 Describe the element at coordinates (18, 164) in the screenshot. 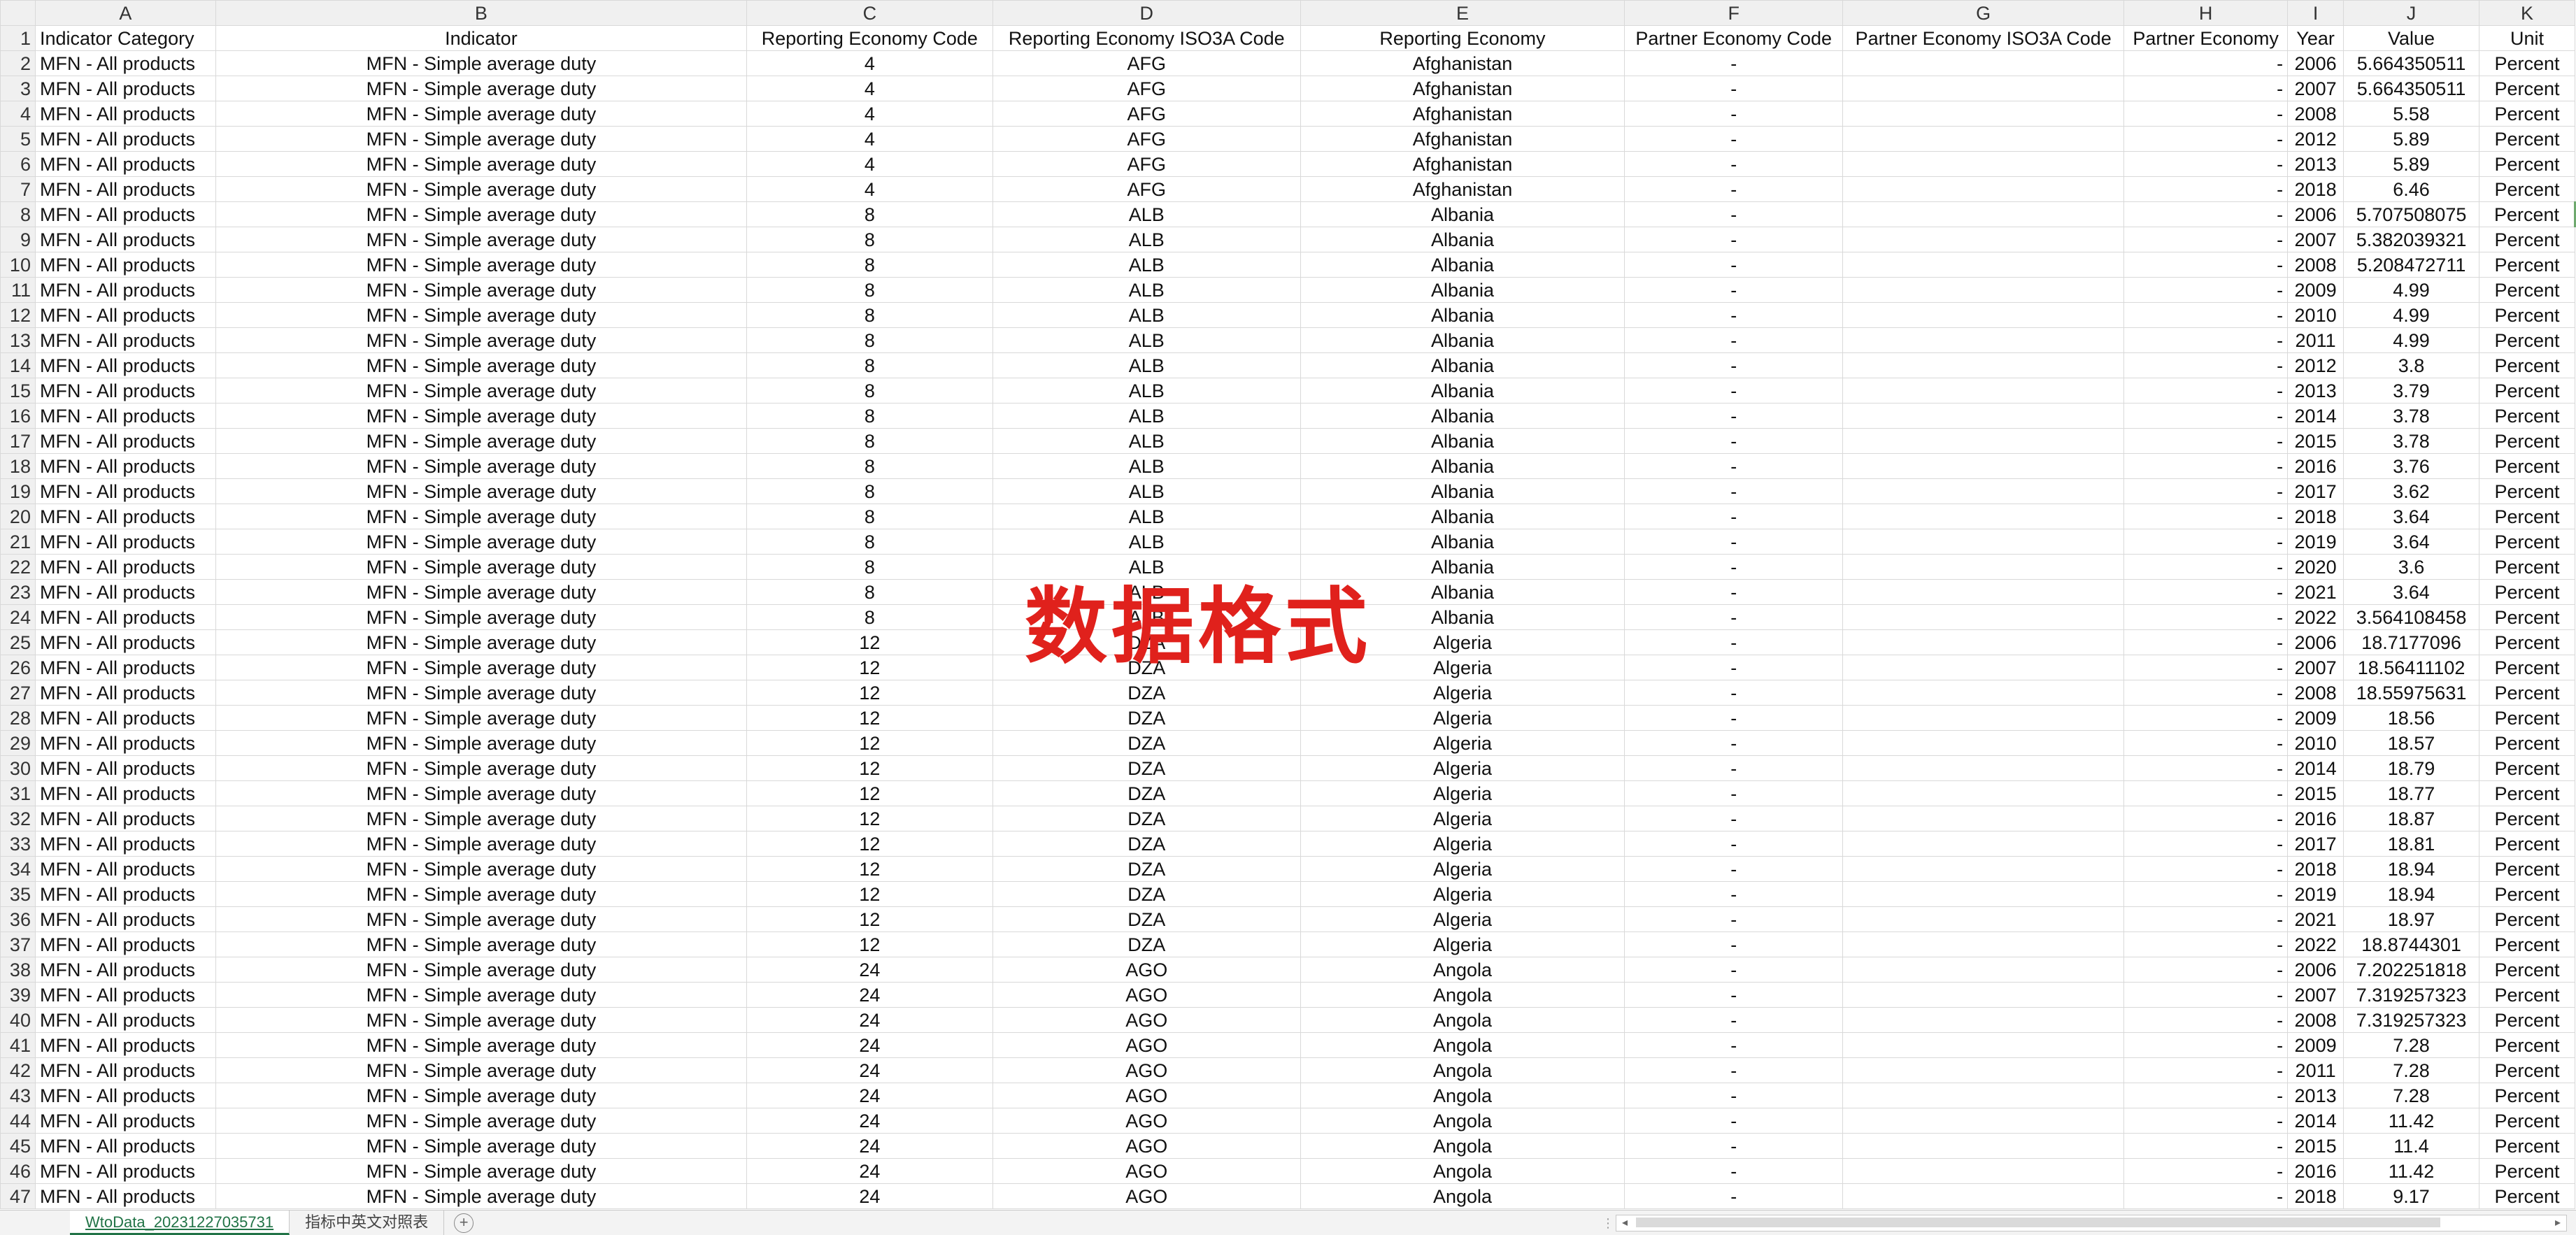

I see `row-number: 6` at that location.